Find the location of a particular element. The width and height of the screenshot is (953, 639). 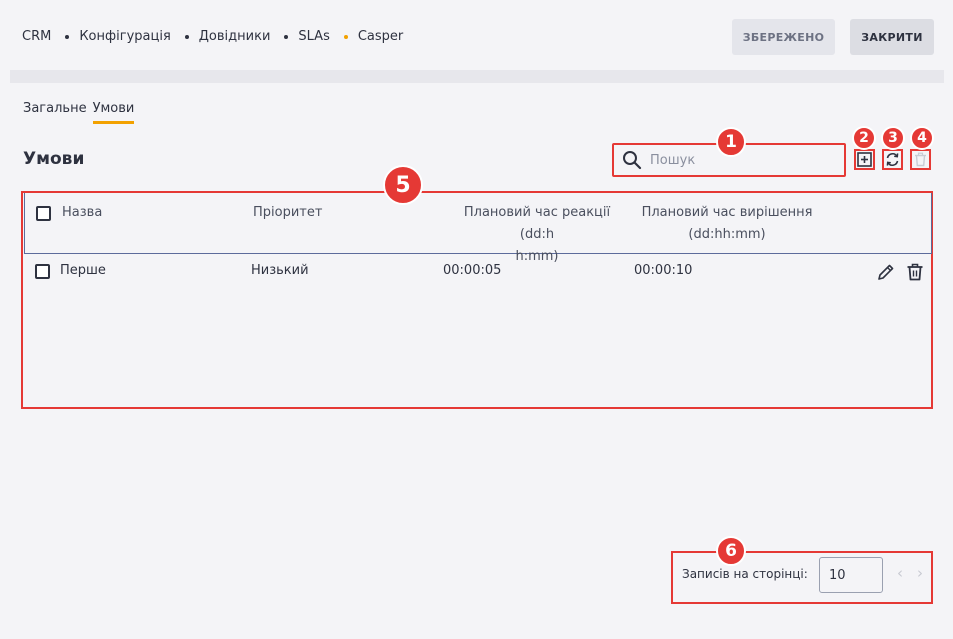

refresh-button is located at coordinates (892, 159).